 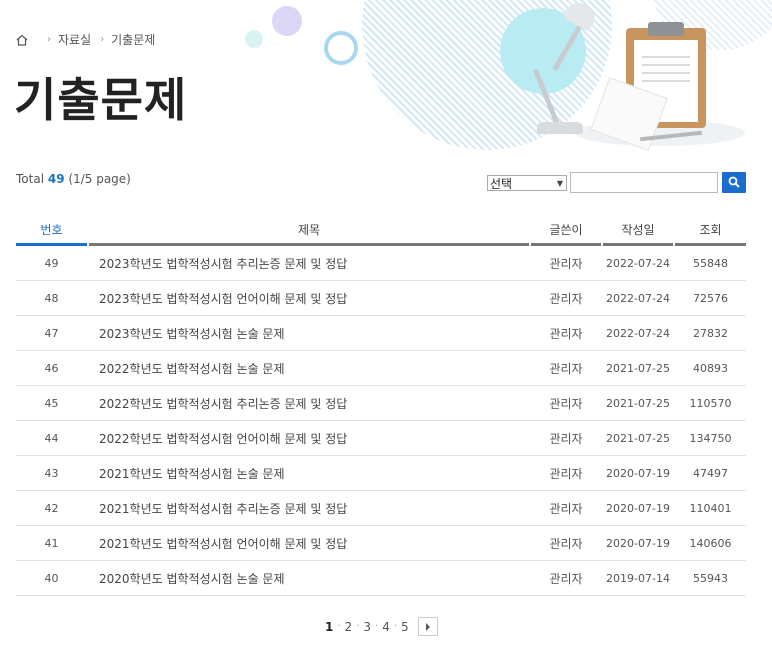 I want to click on header-views: 조회, so click(x=710, y=232).